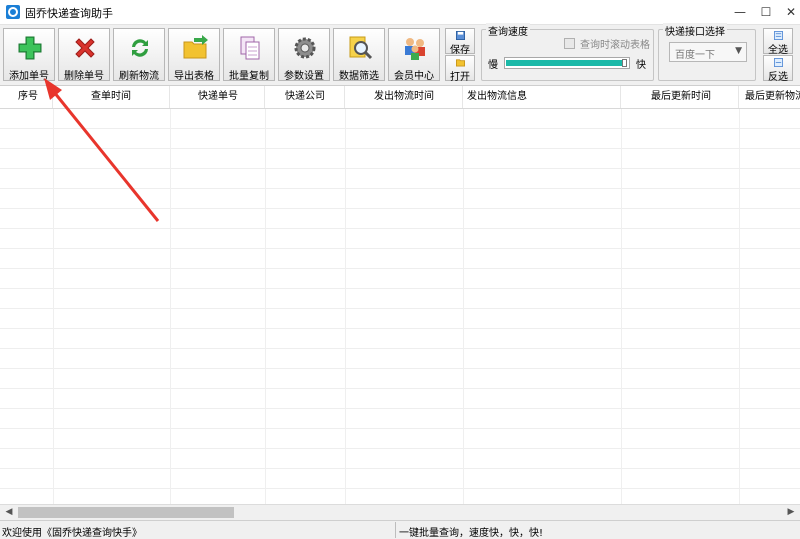  Describe the element at coordinates (359, 76) in the screenshot. I see `data-filter-label: 数据筛选` at that location.